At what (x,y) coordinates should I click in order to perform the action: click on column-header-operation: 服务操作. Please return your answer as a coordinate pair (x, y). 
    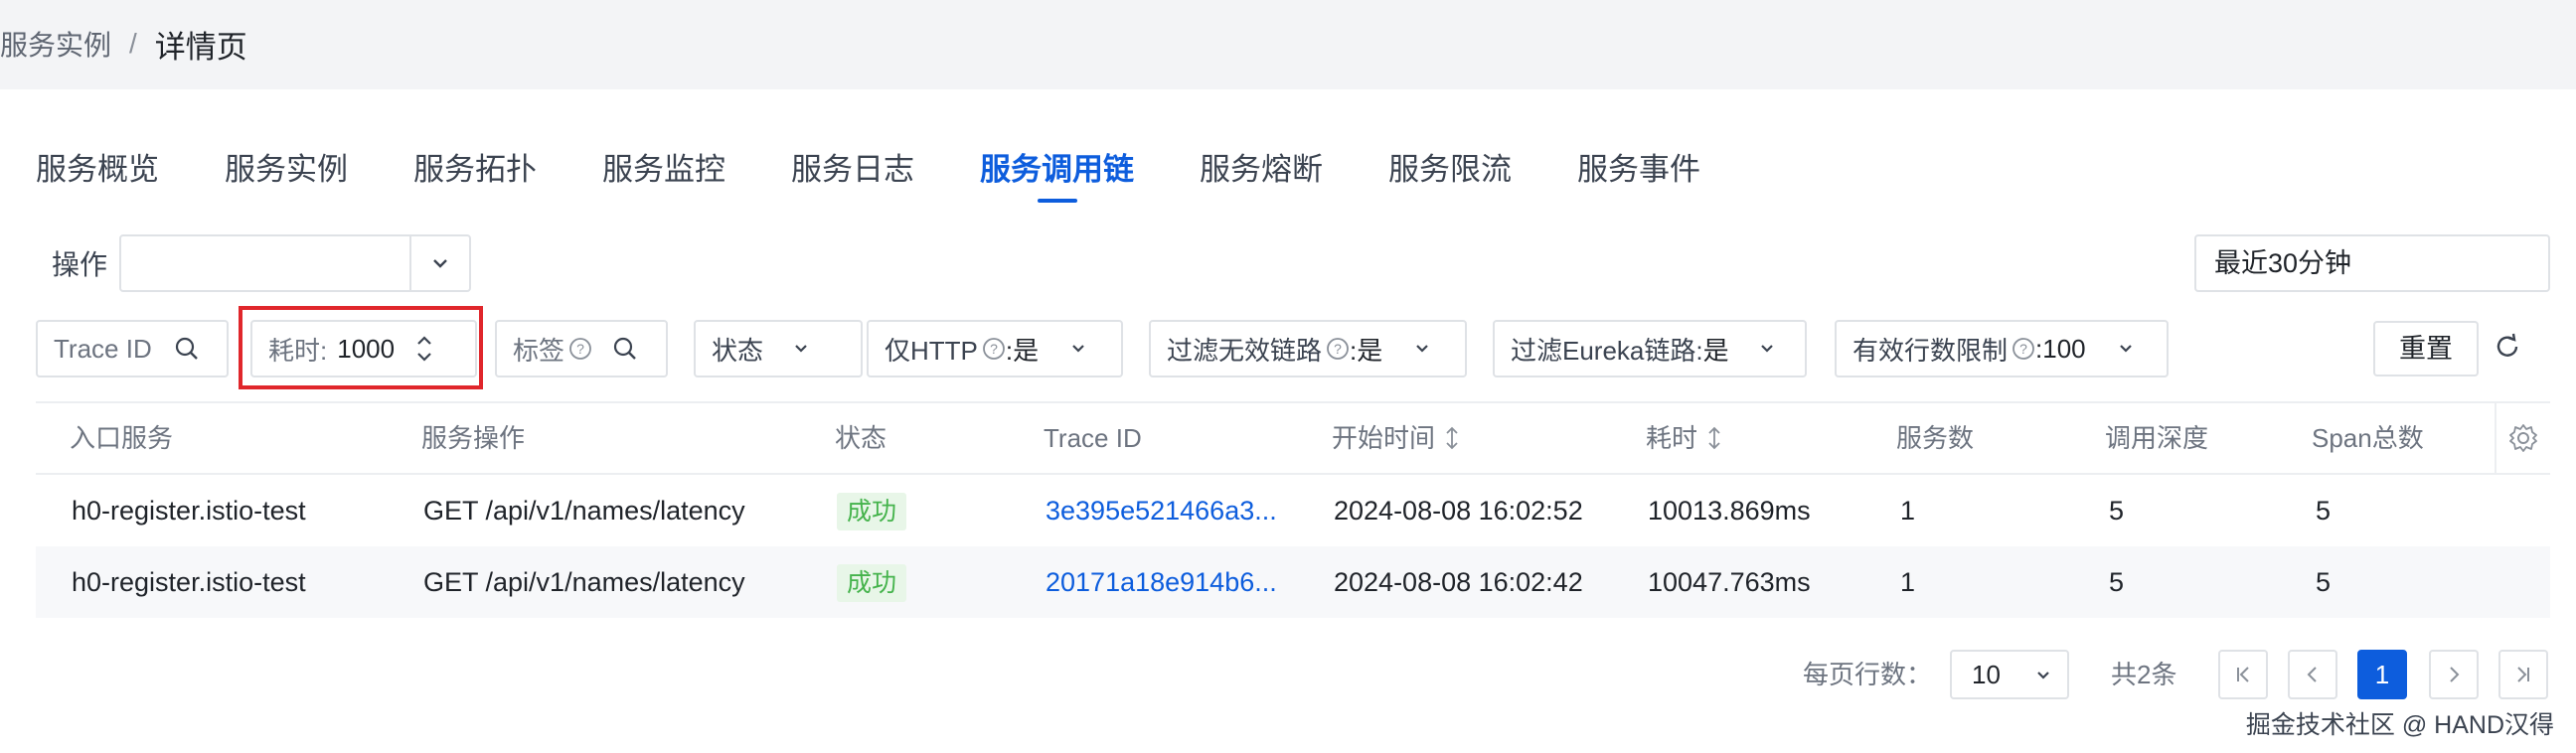
    Looking at the image, I should click on (473, 438).